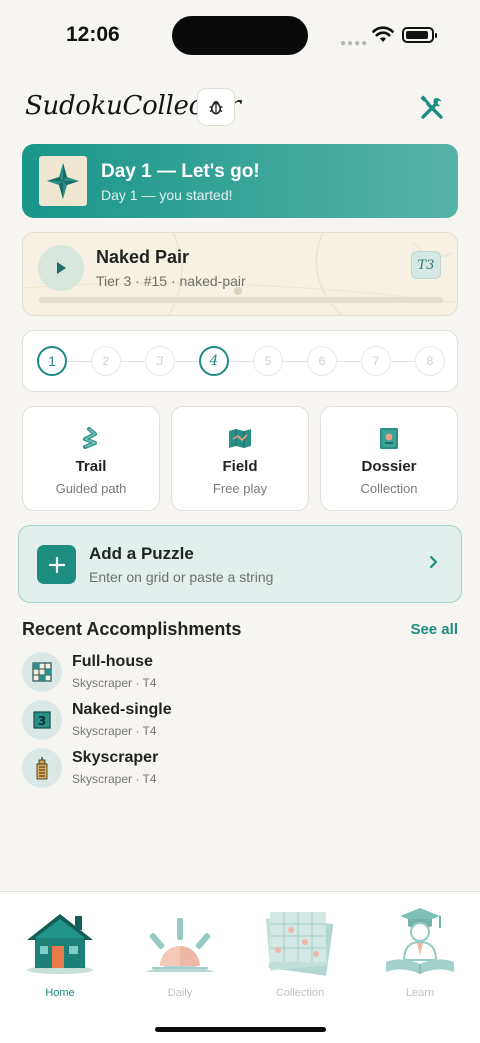 Image resolution: width=480 pixels, height=1043 pixels. Describe the element at coordinates (240, 488) in the screenshot. I see `mode-subtitle: Free play` at that location.